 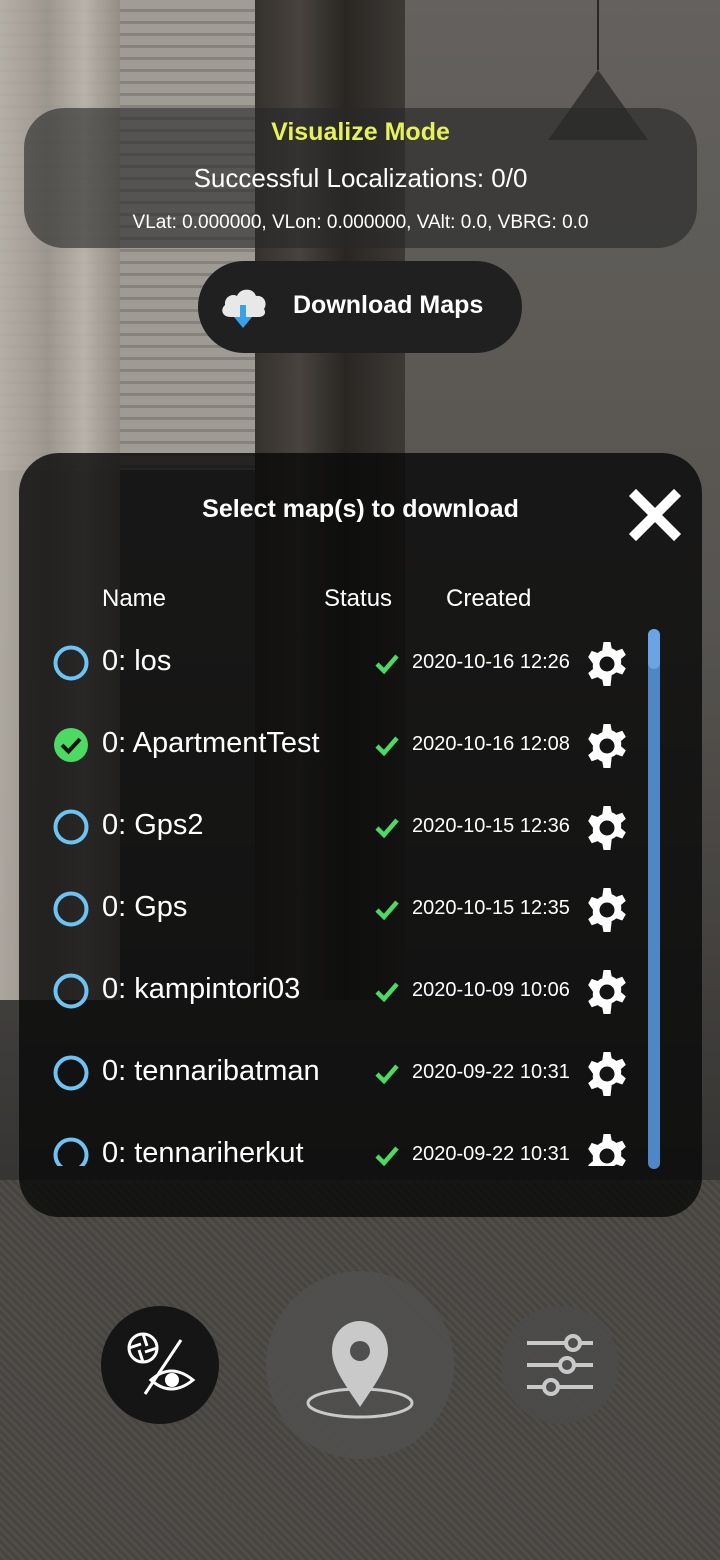 I want to click on column-header-name: Name, so click(x=134, y=598).